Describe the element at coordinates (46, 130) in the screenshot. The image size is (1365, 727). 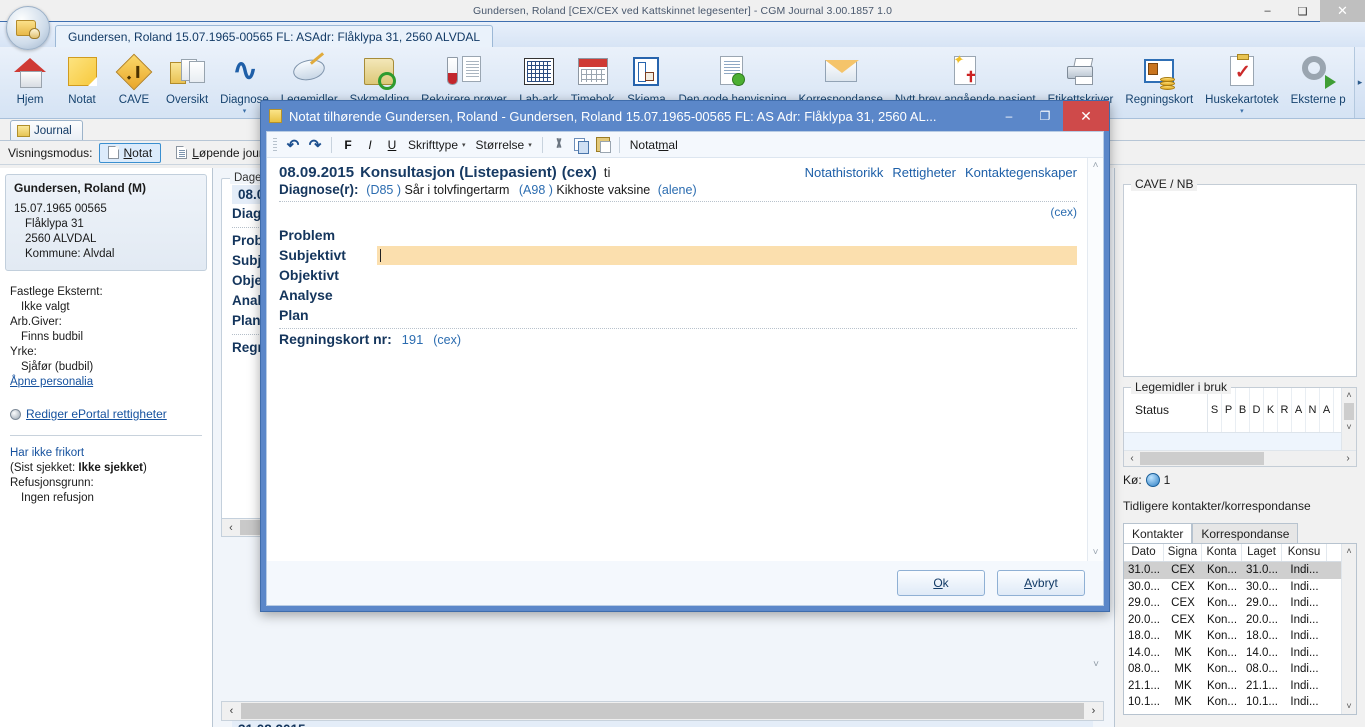
I see `tab-journal: Journal` at that location.